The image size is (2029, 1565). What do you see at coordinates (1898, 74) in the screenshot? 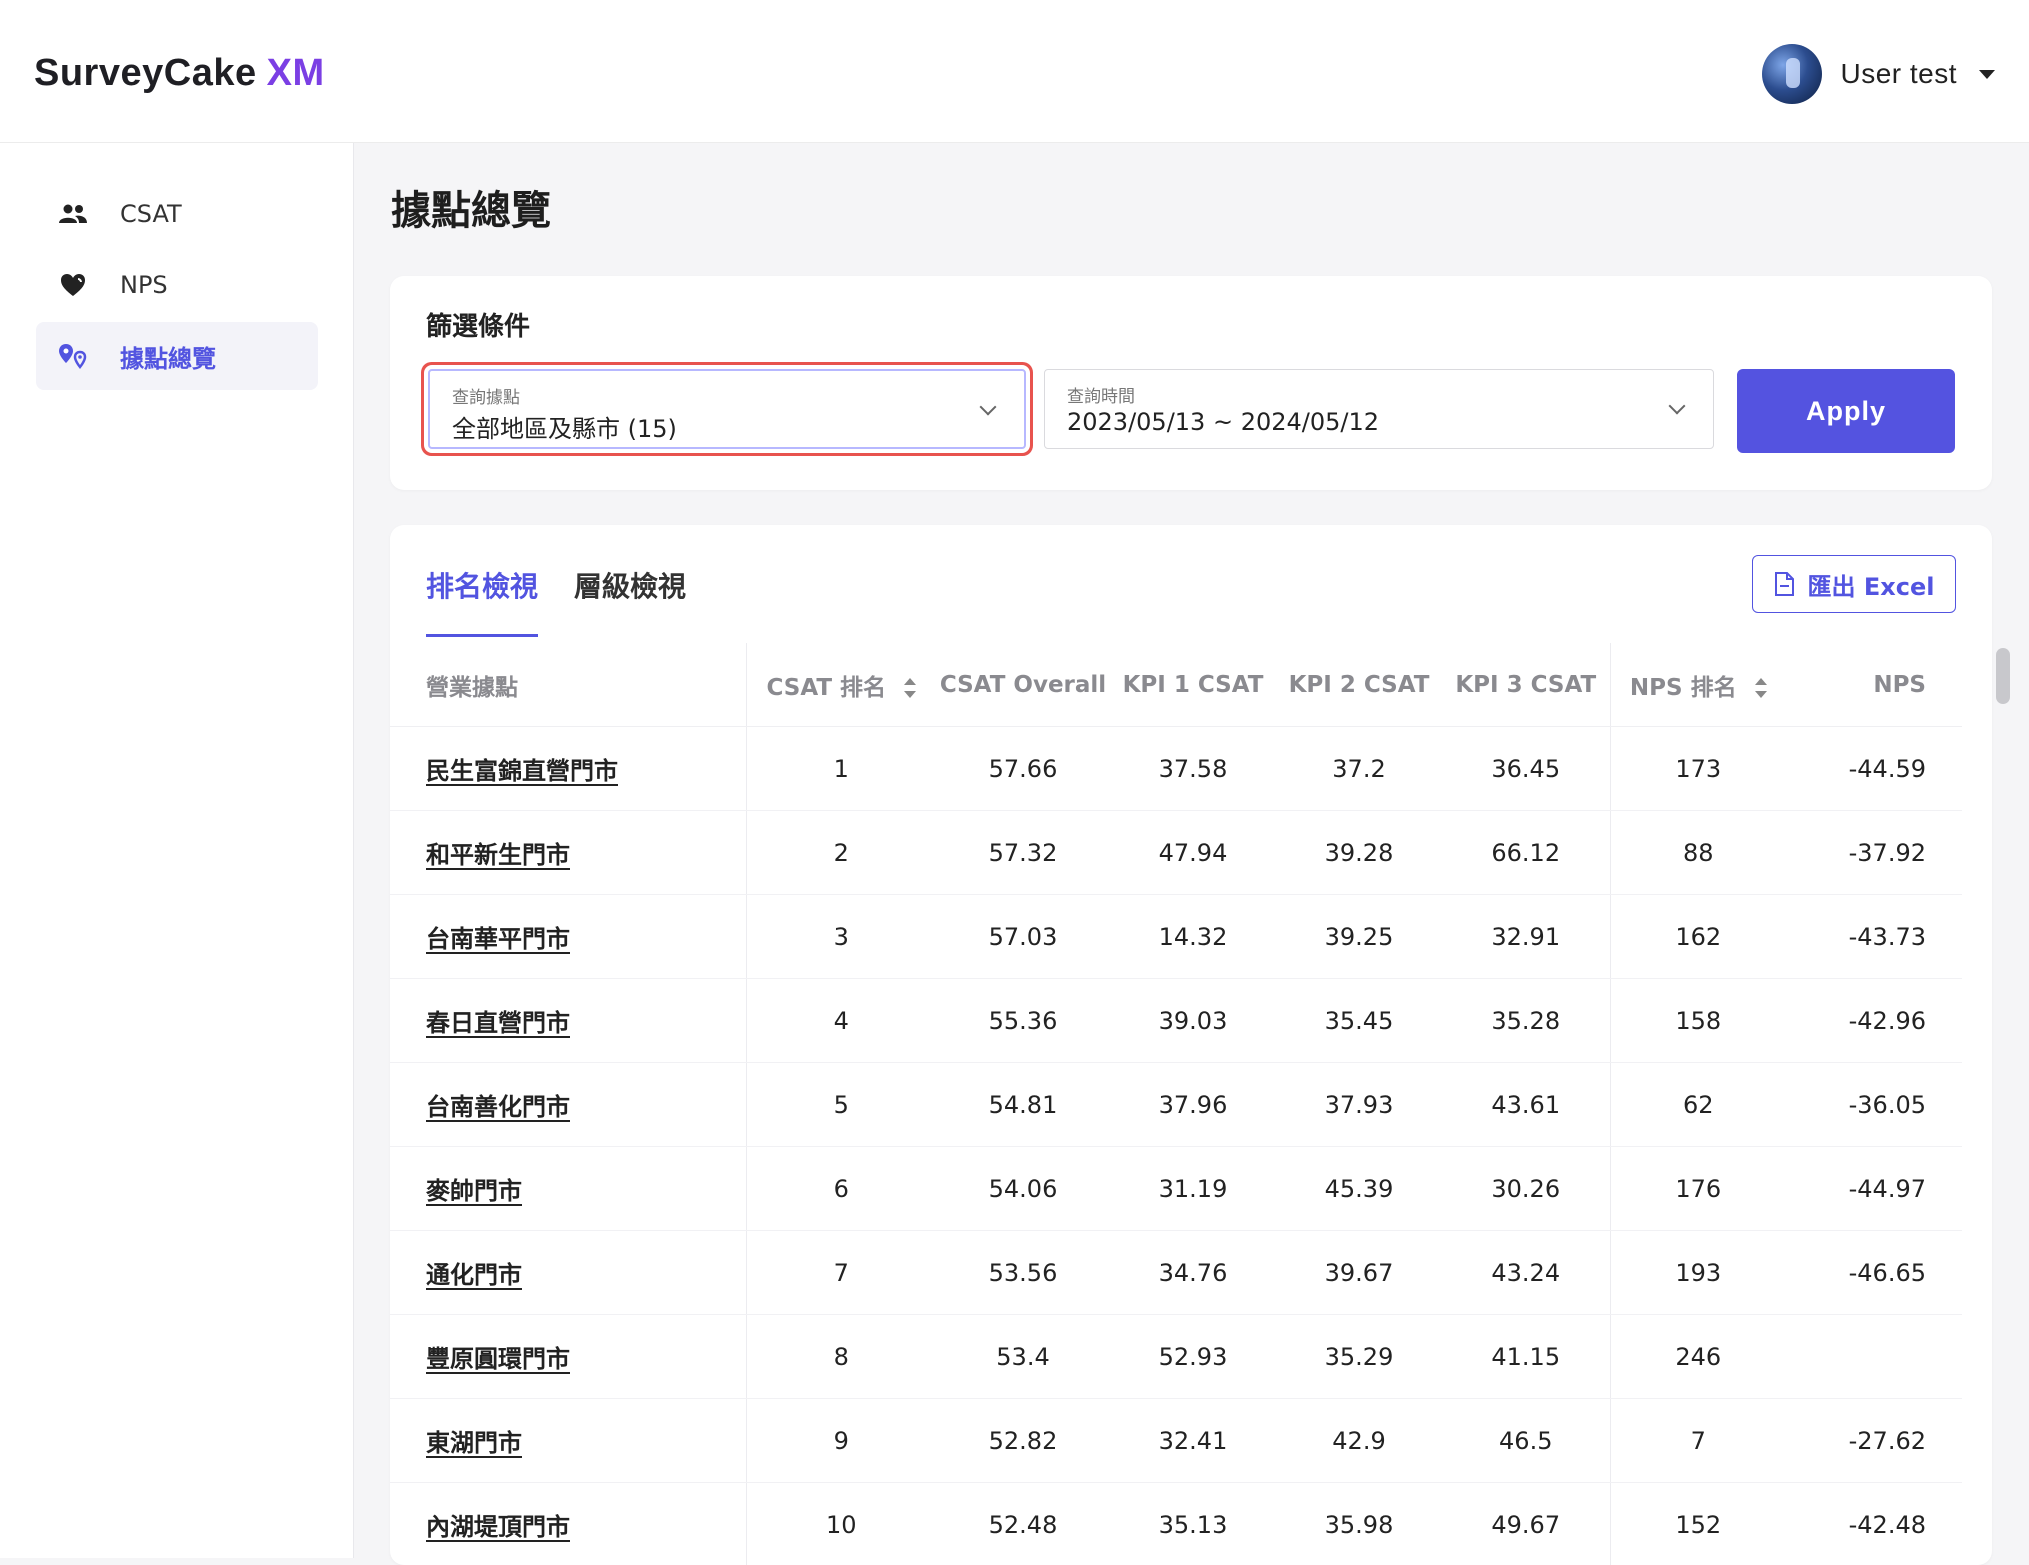
I see `user-name: User test` at bounding box center [1898, 74].